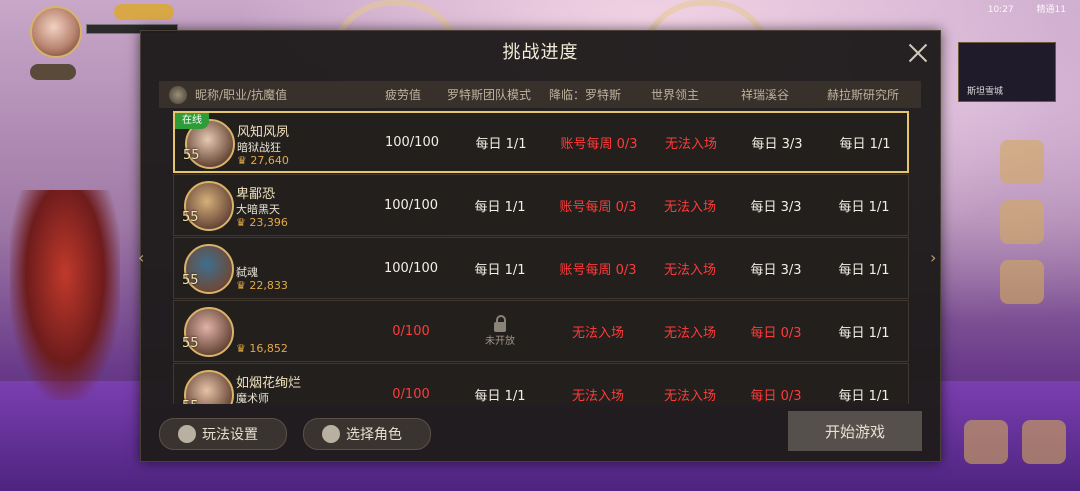 The height and width of the screenshot is (491, 1080). I want to click on gameplay-settings-button: 玩法设置, so click(223, 434).